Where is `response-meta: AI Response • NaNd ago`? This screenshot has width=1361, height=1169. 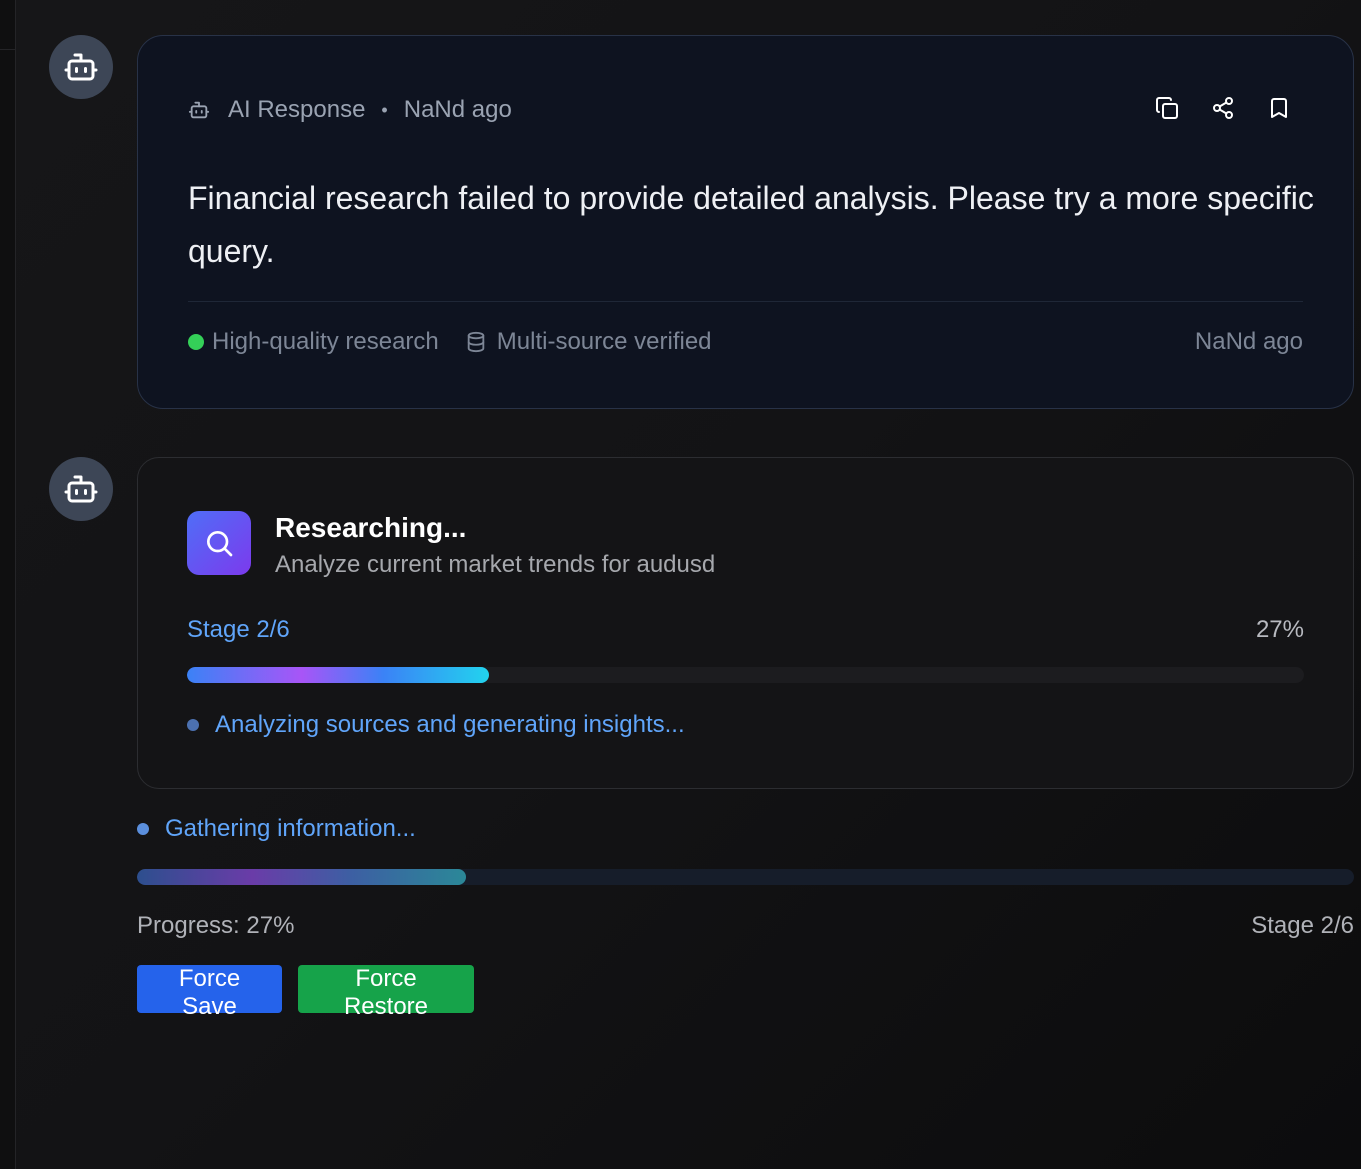 response-meta: AI Response • NaNd ago is located at coordinates (350, 110).